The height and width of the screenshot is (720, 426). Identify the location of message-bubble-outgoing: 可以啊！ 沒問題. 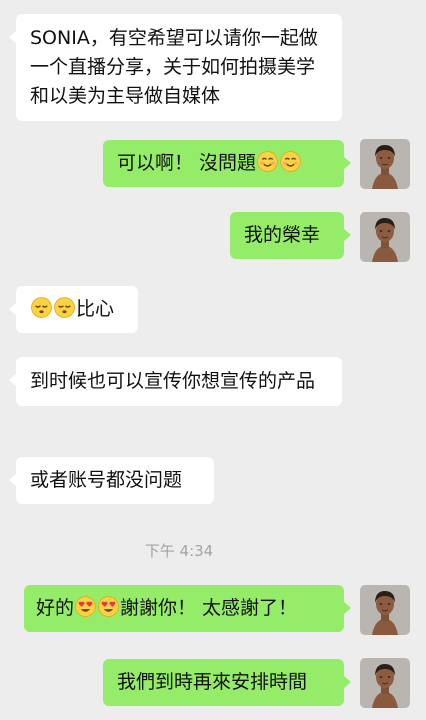
(227, 163).